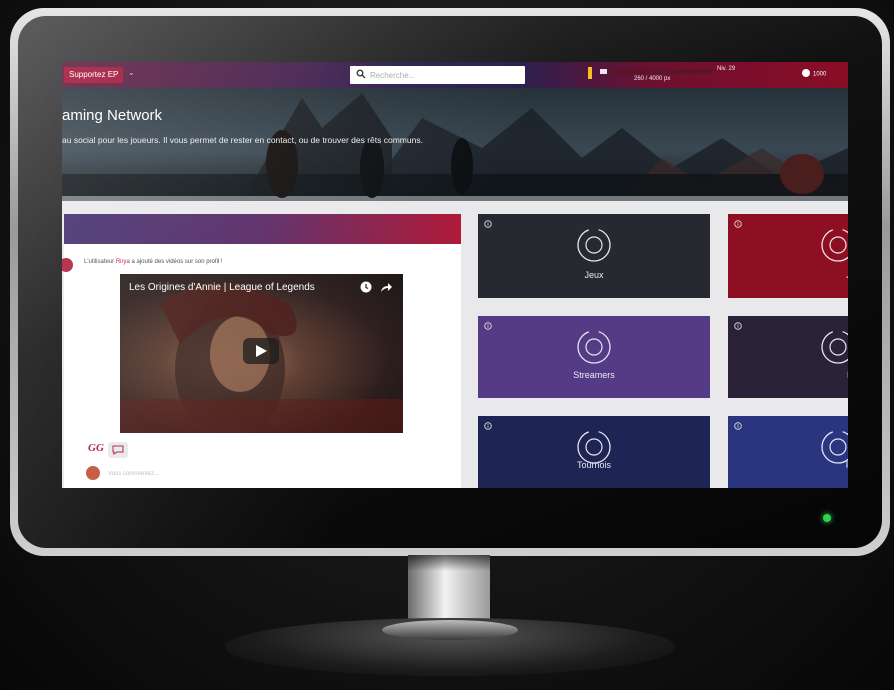 The width and height of the screenshot is (894, 690). Describe the element at coordinates (449, 563) in the screenshot. I see `stand-shadow` at that location.